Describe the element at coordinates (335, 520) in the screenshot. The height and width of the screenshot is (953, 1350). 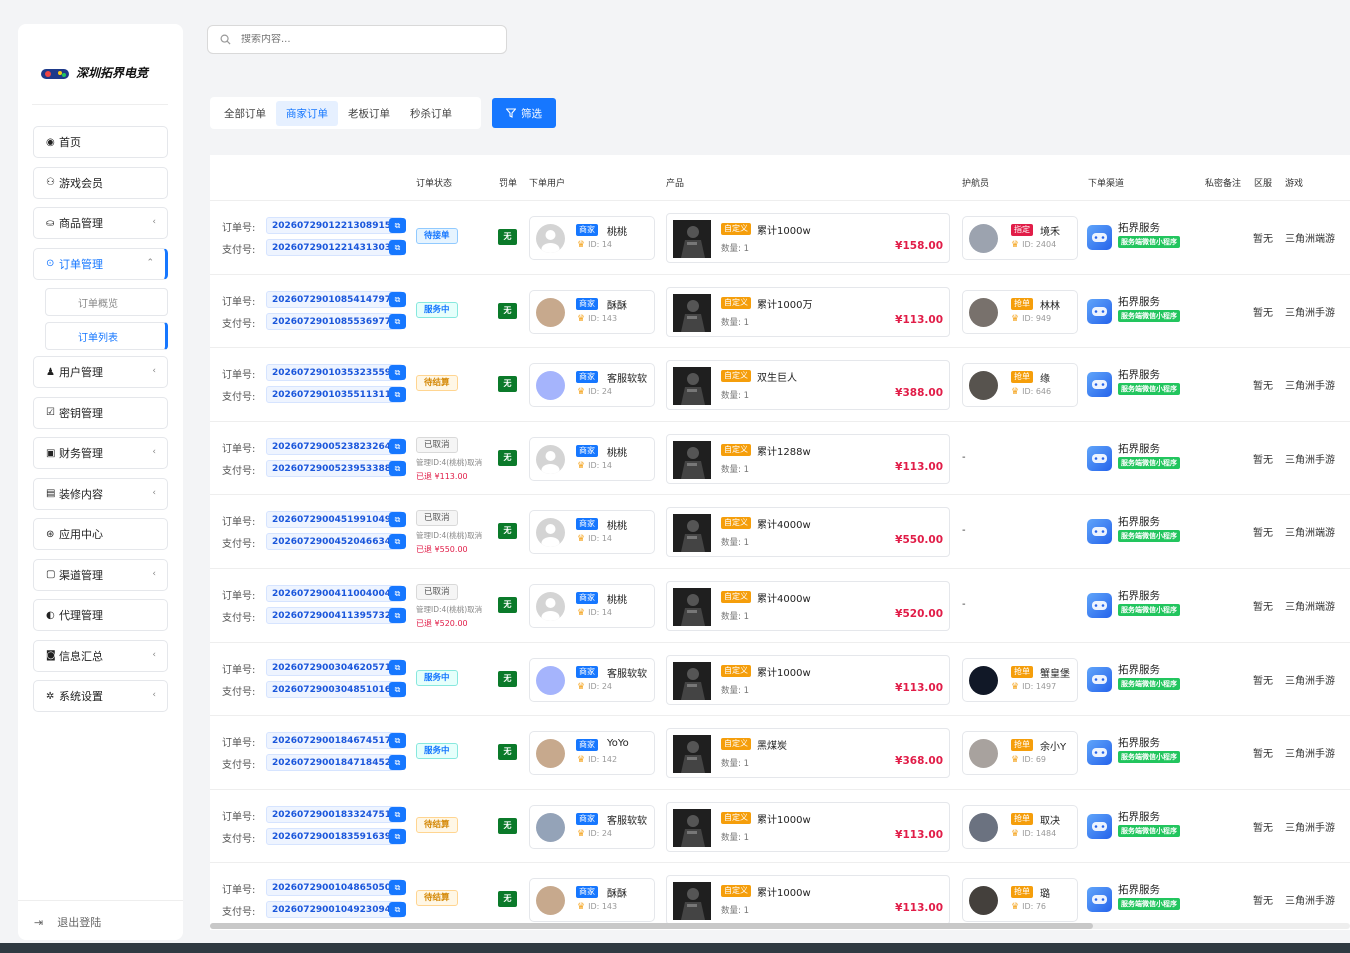
I see `order-number: 20260729004519910490` at that location.